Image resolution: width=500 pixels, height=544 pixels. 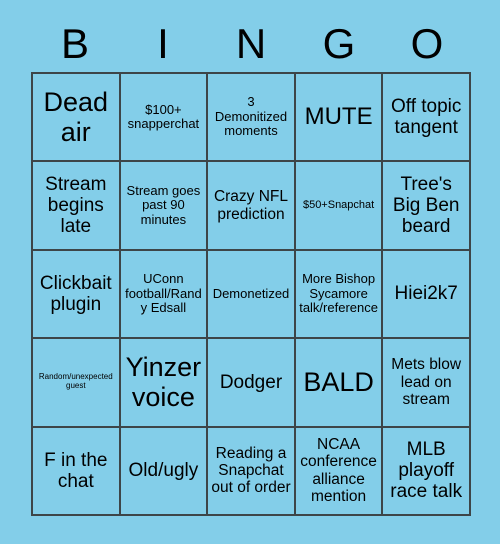 I want to click on bingo-cell-label: Crazy NFL prediction, so click(x=251, y=205).